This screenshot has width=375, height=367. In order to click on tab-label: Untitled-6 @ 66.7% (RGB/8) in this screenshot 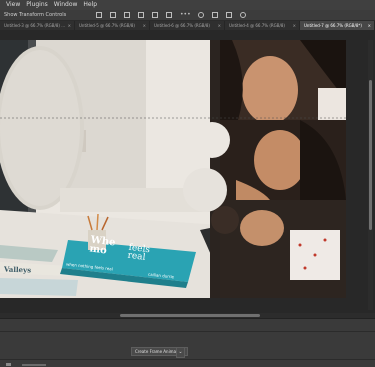, I will do `click(182, 25)`.